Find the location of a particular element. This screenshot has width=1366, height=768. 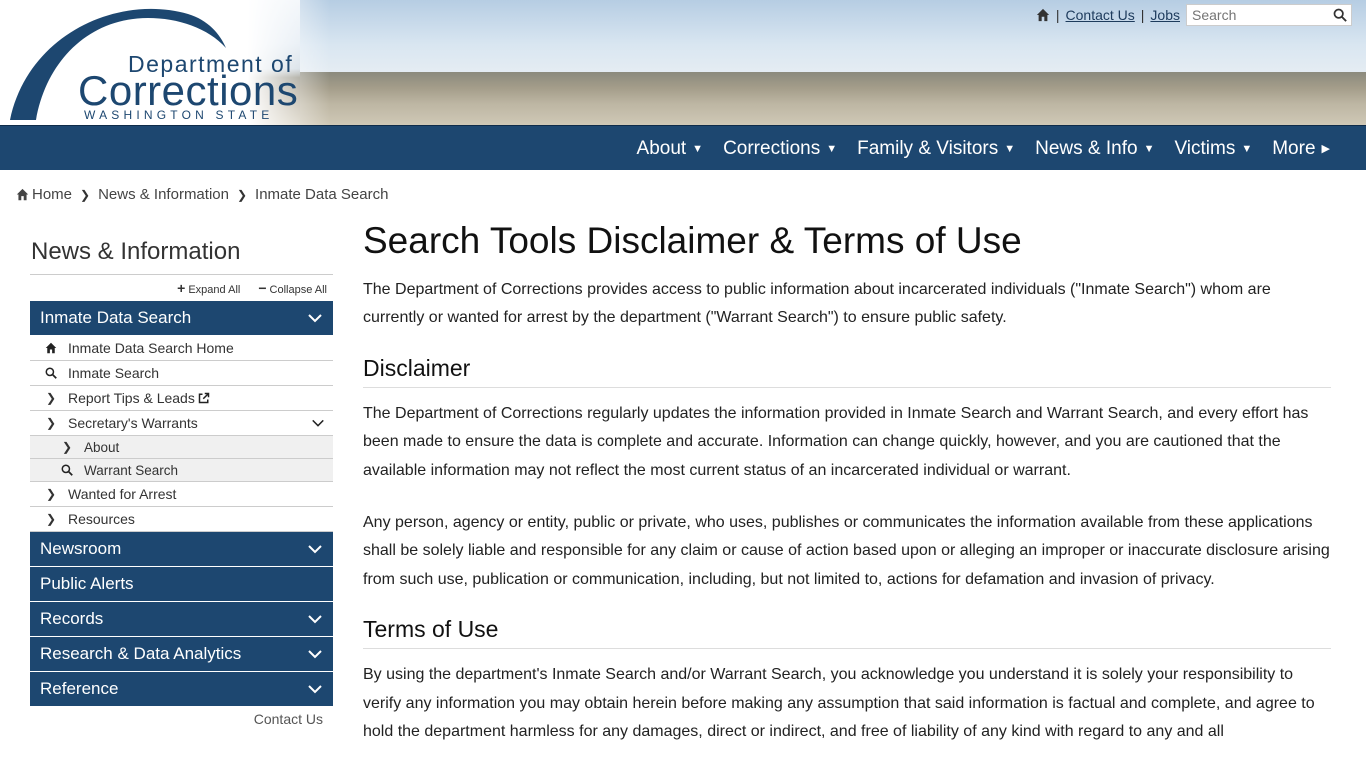

nav-label: Family & Visitors is located at coordinates (928, 148).